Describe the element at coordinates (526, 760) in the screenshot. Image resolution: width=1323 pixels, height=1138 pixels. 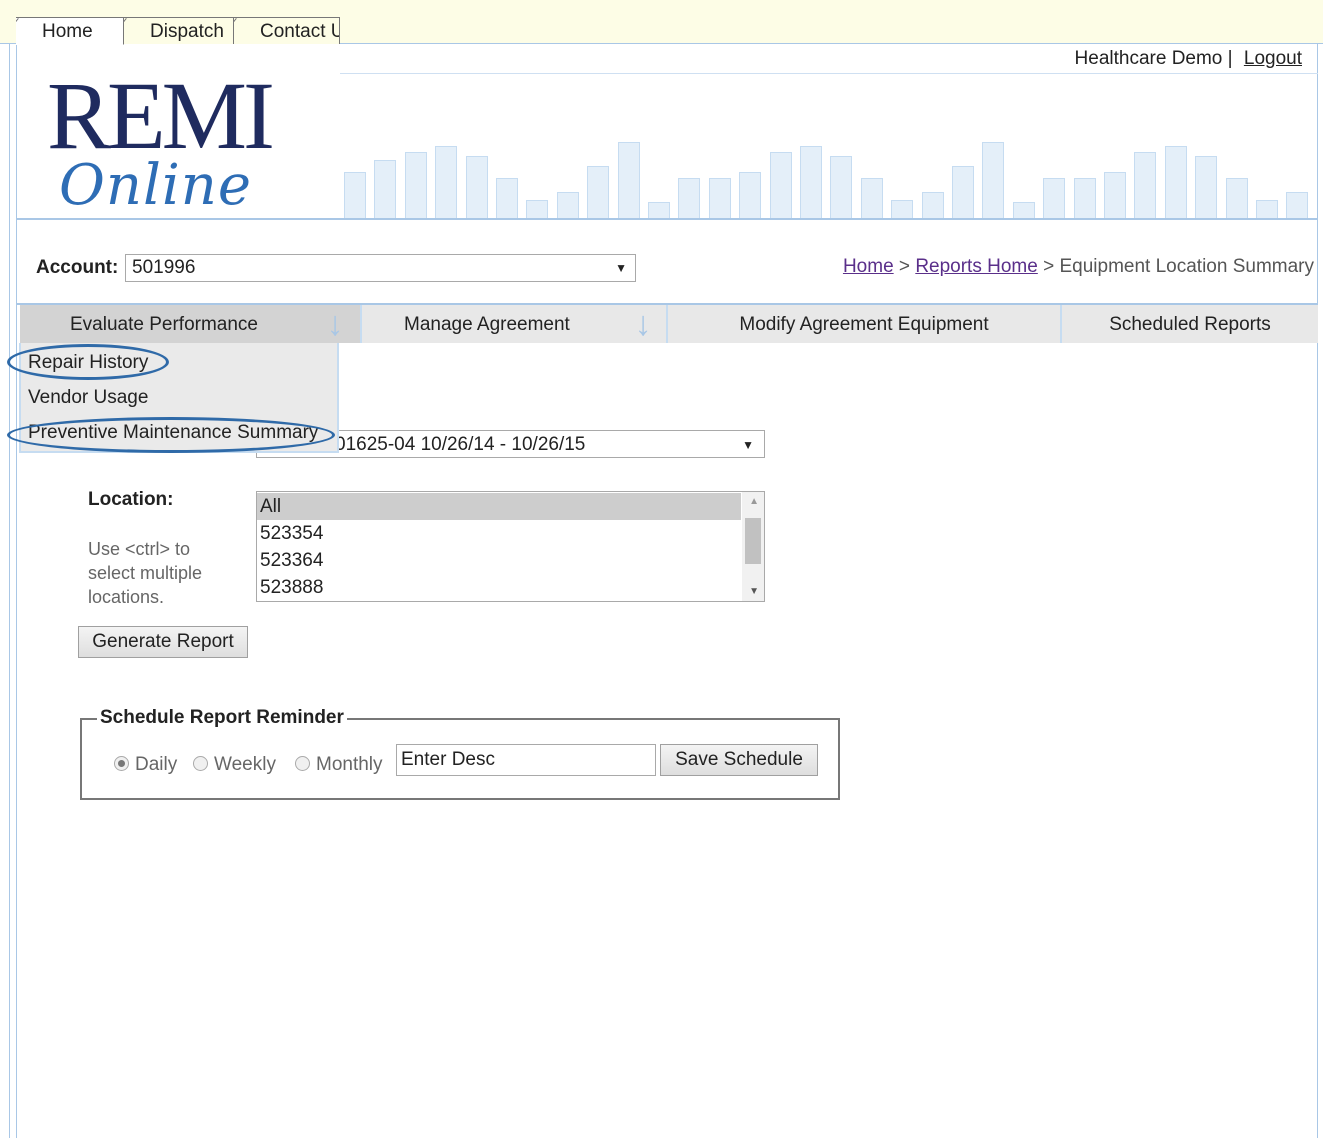
I see `schedule-description-input: Enter Desc` at that location.